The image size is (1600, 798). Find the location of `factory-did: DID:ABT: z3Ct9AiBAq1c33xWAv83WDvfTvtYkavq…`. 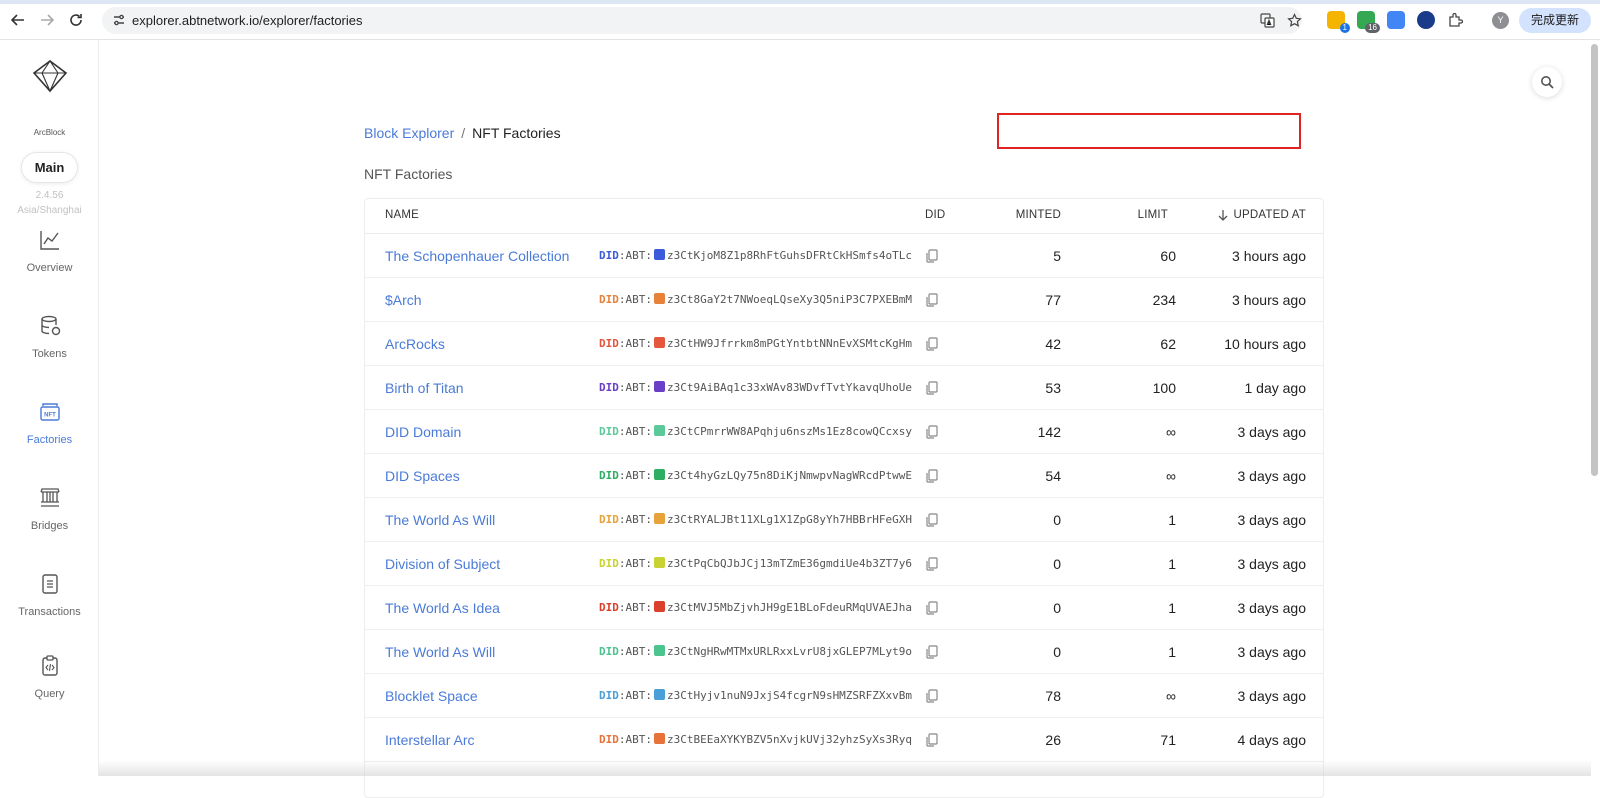

factory-did: DID:ABT: z3Ct9AiBAq1c33xWAv83WDvfTvtYkavq… is located at coordinates (755, 387).